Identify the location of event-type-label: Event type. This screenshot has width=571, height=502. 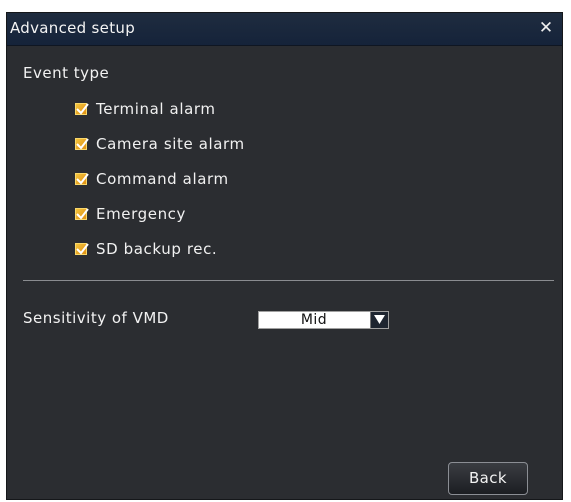
(66, 73).